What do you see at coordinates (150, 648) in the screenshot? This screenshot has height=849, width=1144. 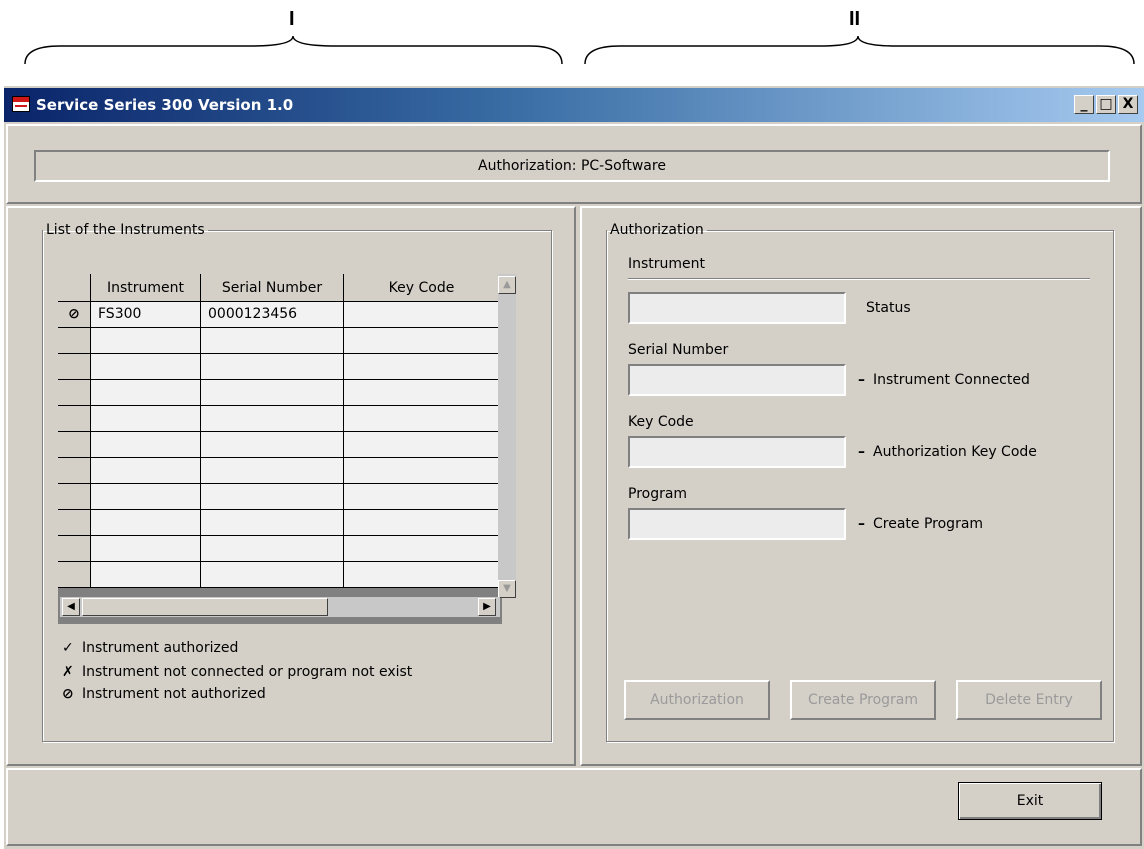 I see `legend-authorized: ✓ Instrument authorized` at bounding box center [150, 648].